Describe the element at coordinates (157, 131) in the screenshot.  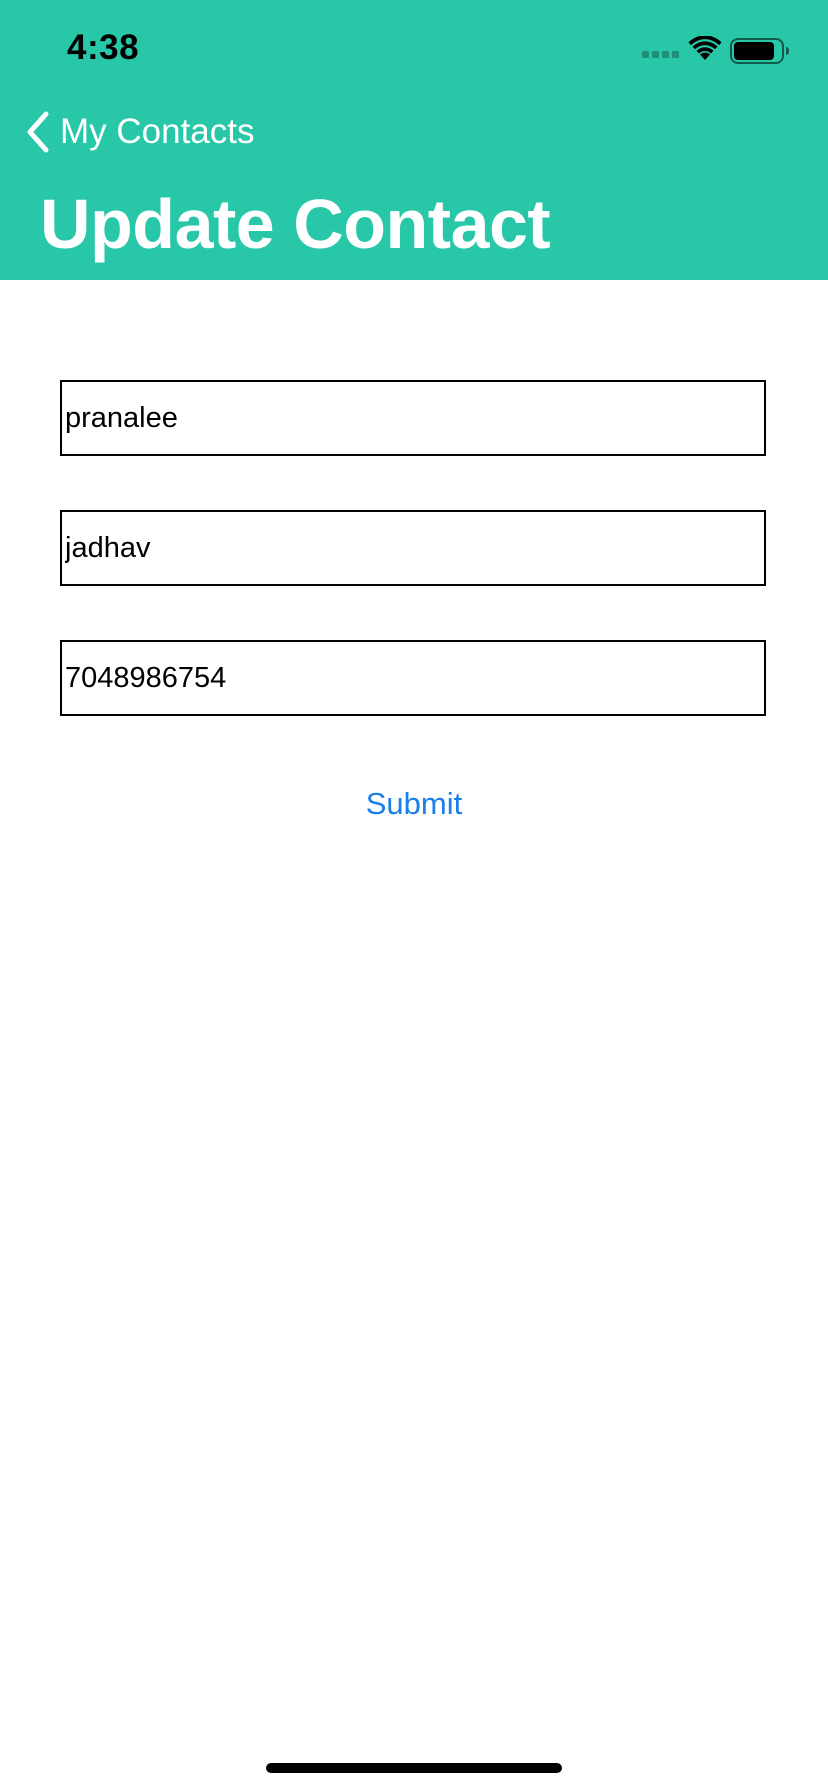
I see `back-button-label: My Contacts` at that location.